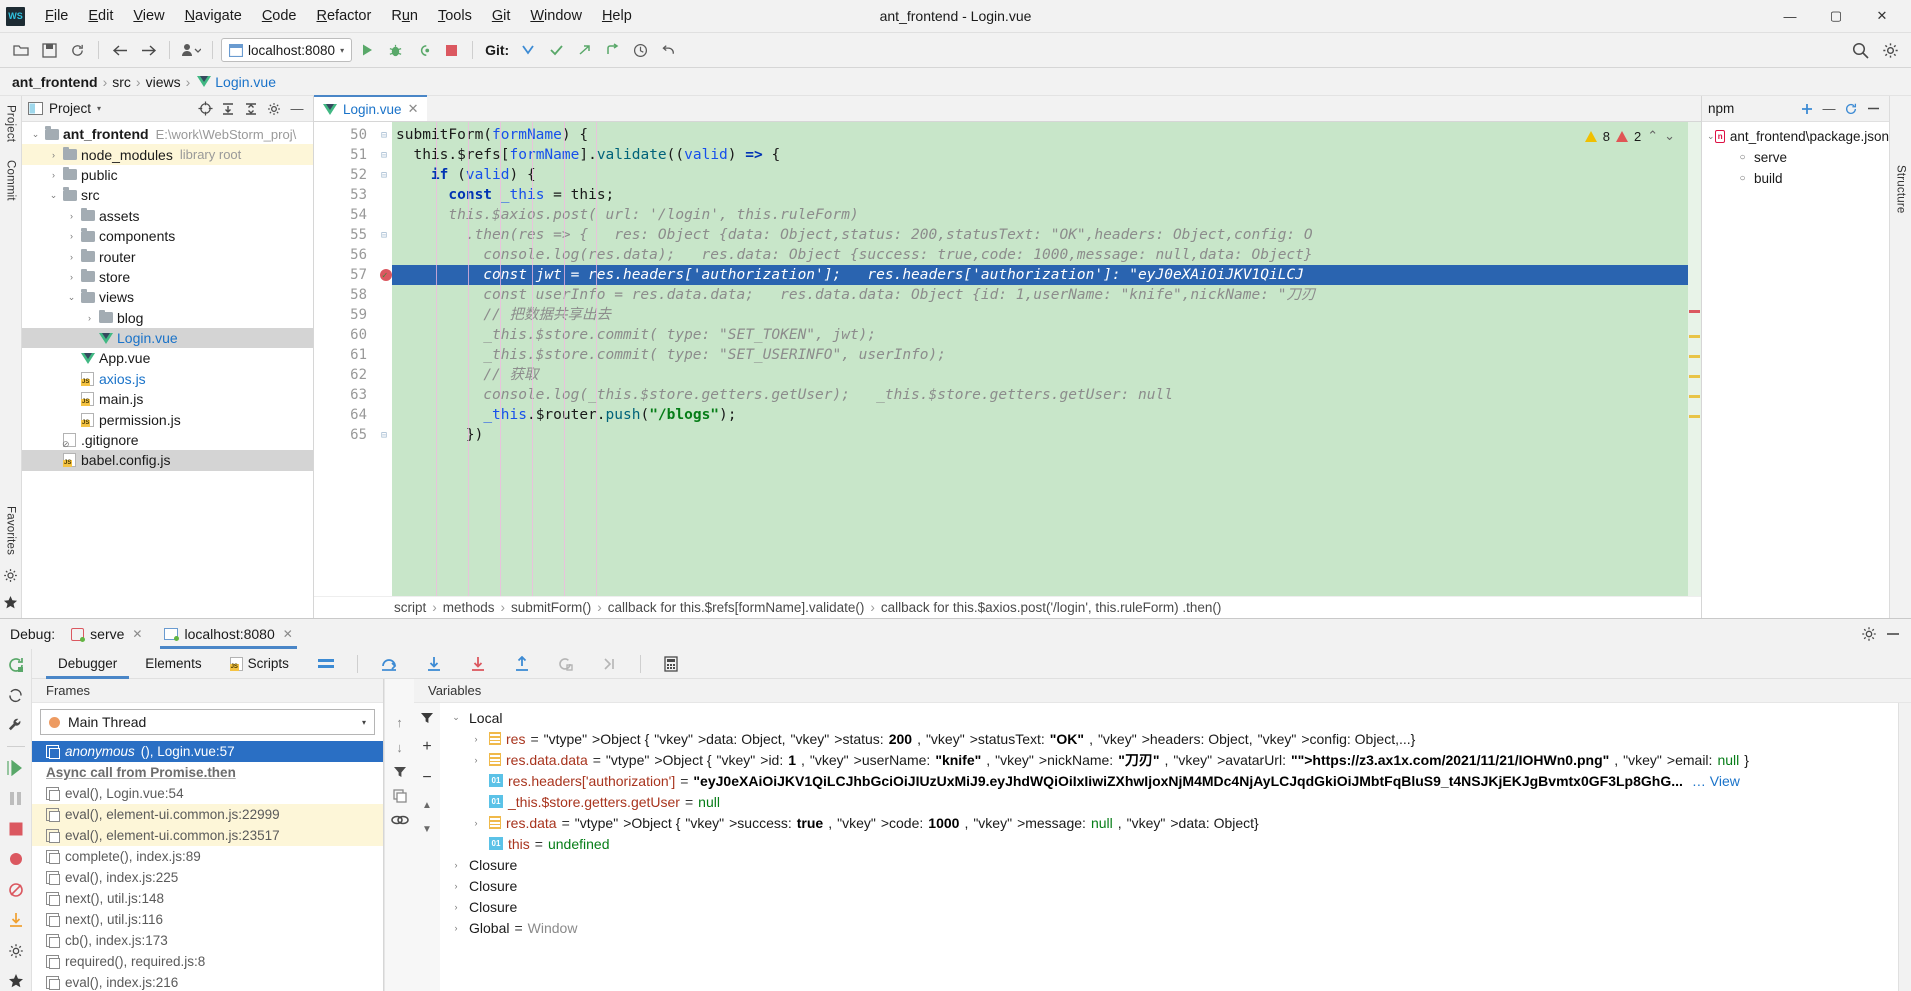  I want to click on save-all-icon, so click(49, 50).